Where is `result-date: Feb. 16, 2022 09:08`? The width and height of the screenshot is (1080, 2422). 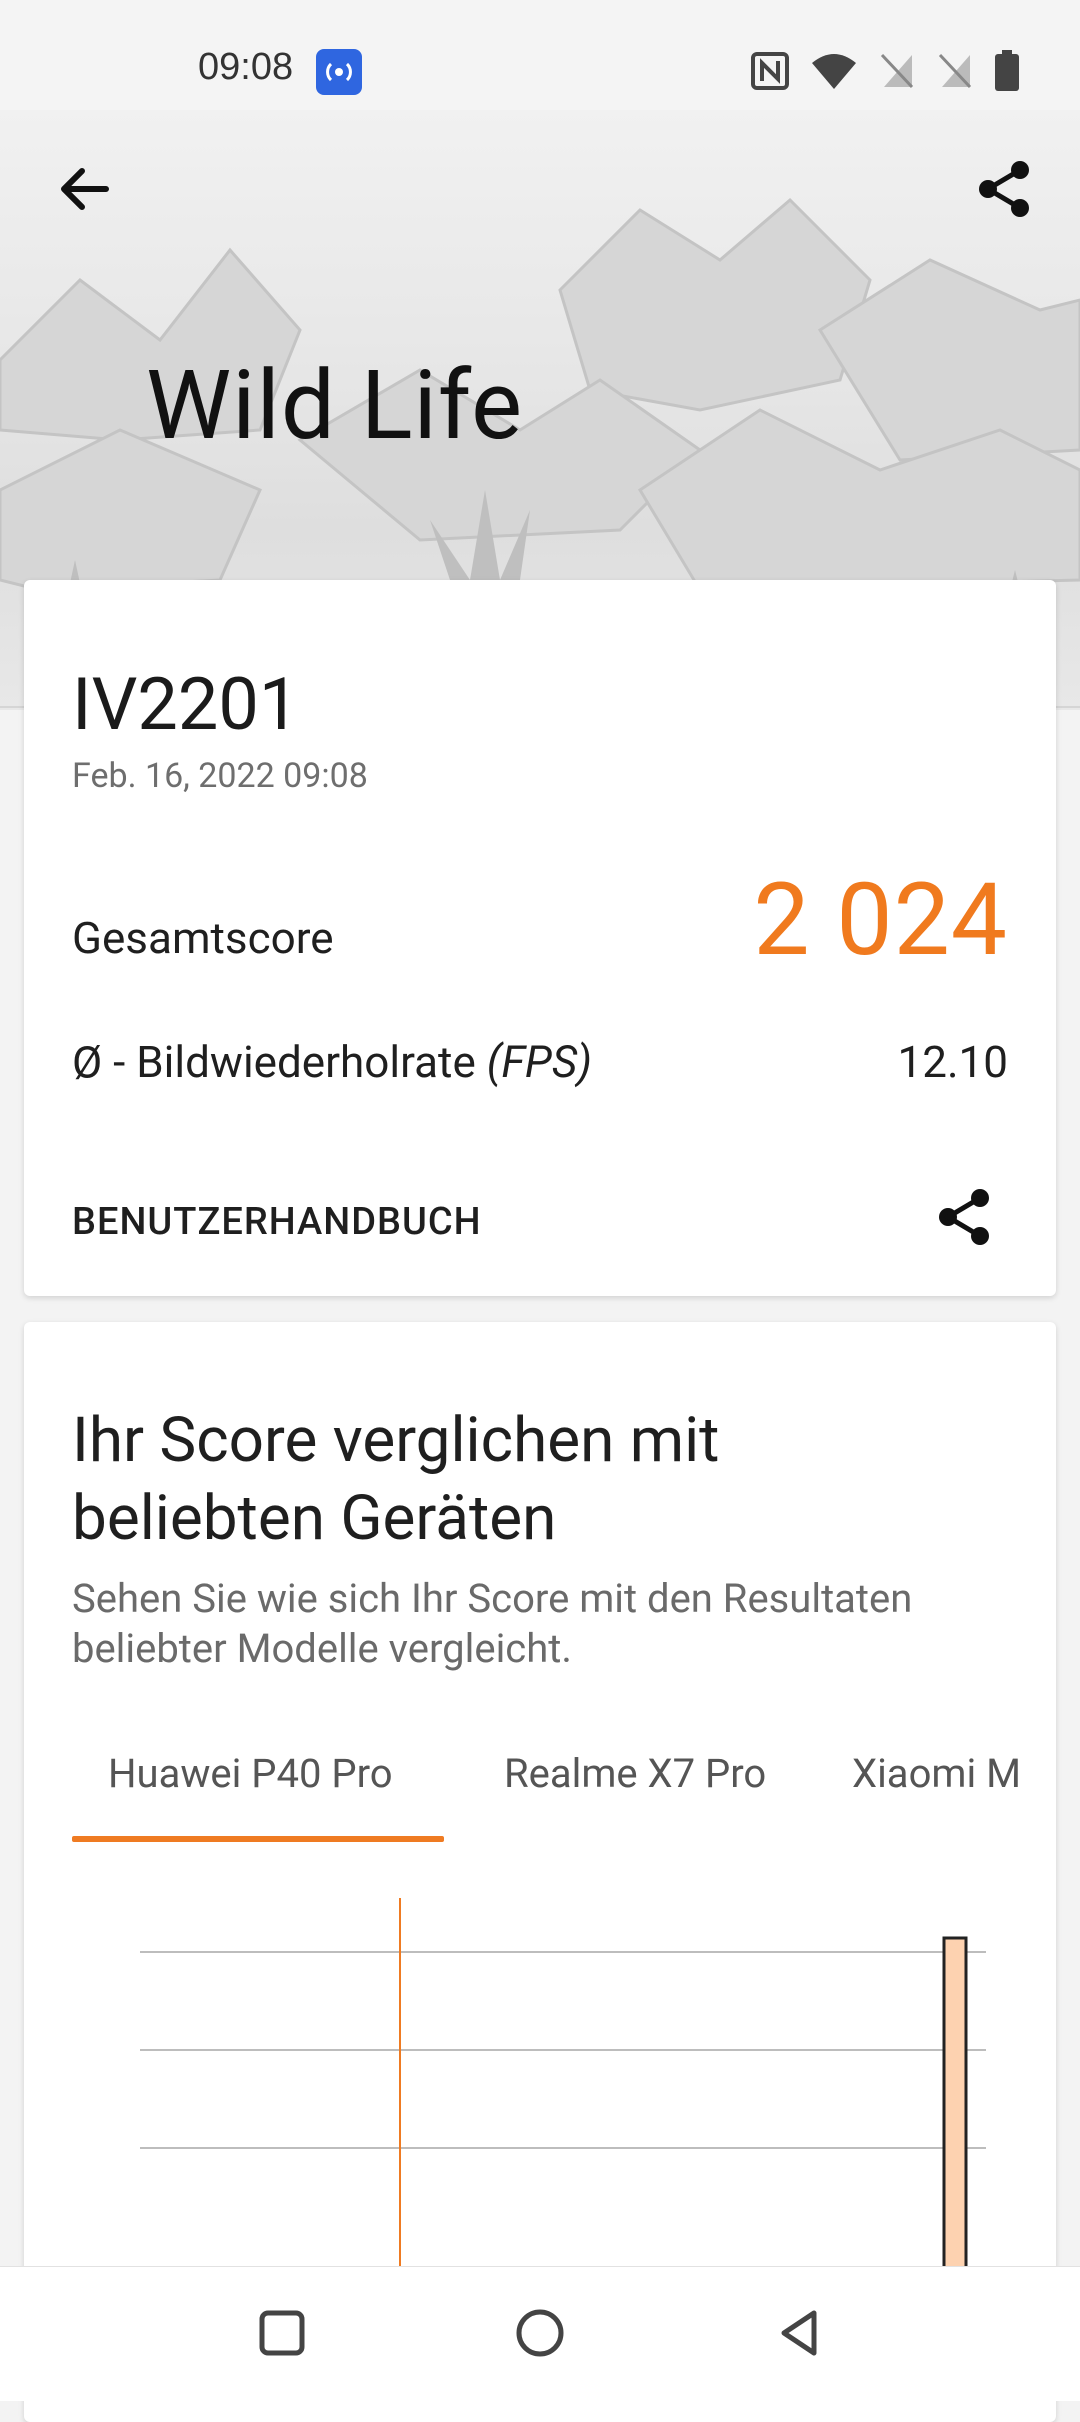
result-date: Feb. 16, 2022 09:08 is located at coordinates (220, 776).